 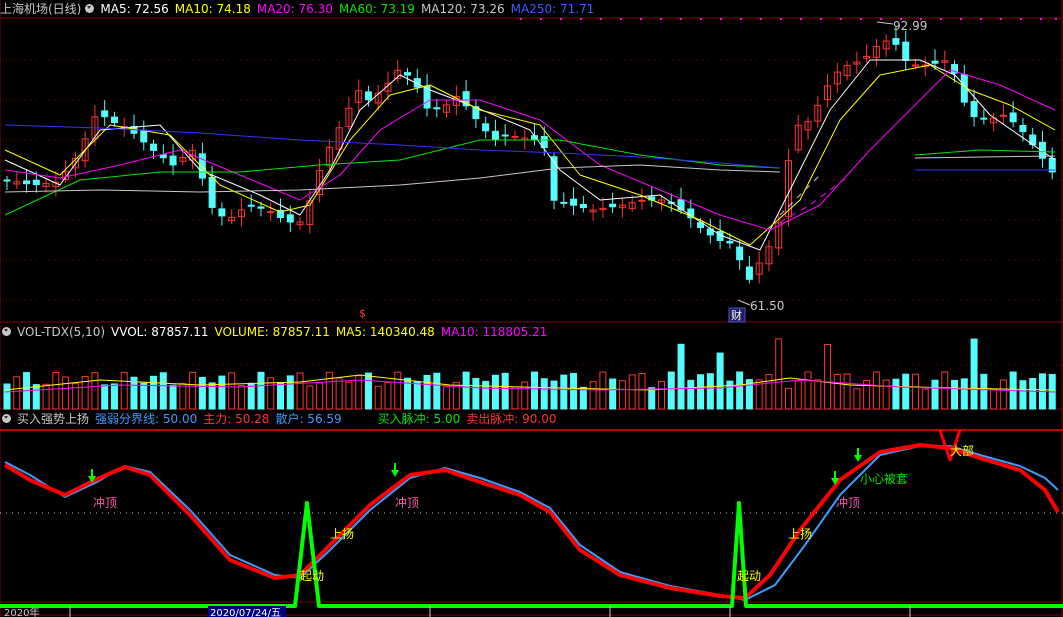 What do you see at coordinates (134, 9) in the screenshot?
I see `ma5-label: MA5: 72.56` at bounding box center [134, 9].